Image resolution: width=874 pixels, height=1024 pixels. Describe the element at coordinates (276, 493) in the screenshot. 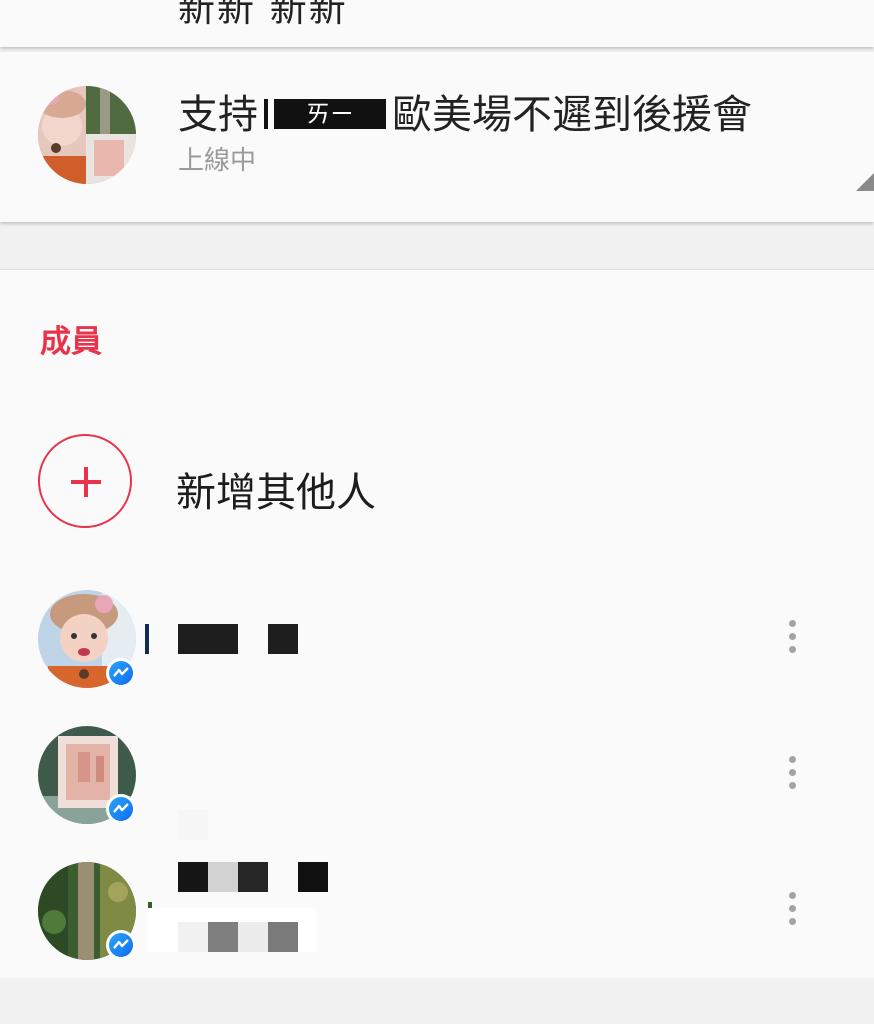

I see `add-people-label: 新增其他人` at that location.